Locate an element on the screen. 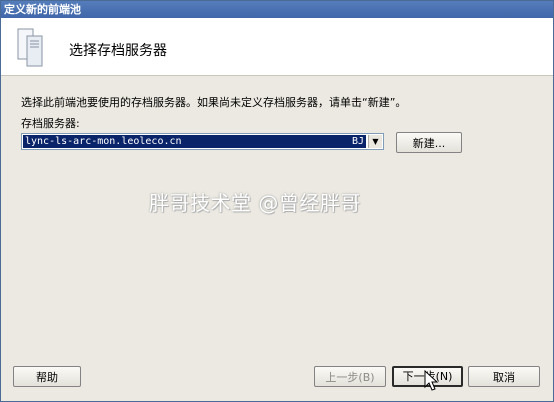 Image resolution: width=554 pixels, height=402 pixels. mouse-cursor-icon is located at coordinates (431, 380).